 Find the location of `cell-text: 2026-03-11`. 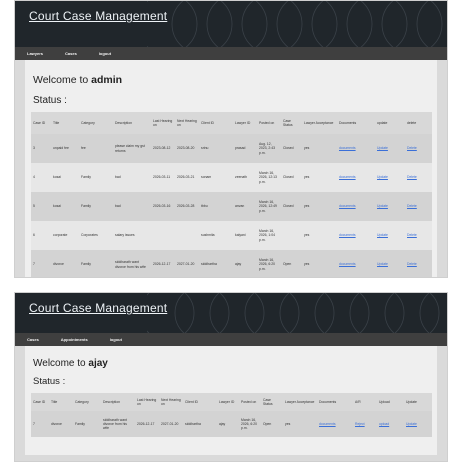

cell-text: 2026-03-11 is located at coordinates (162, 177).